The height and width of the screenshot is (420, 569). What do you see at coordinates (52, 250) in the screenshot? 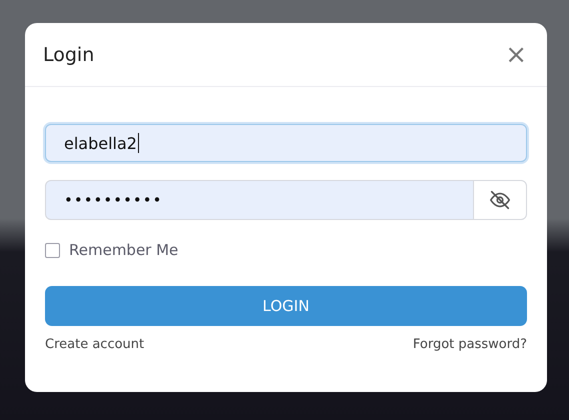
I see `remember-checkbox` at bounding box center [52, 250].